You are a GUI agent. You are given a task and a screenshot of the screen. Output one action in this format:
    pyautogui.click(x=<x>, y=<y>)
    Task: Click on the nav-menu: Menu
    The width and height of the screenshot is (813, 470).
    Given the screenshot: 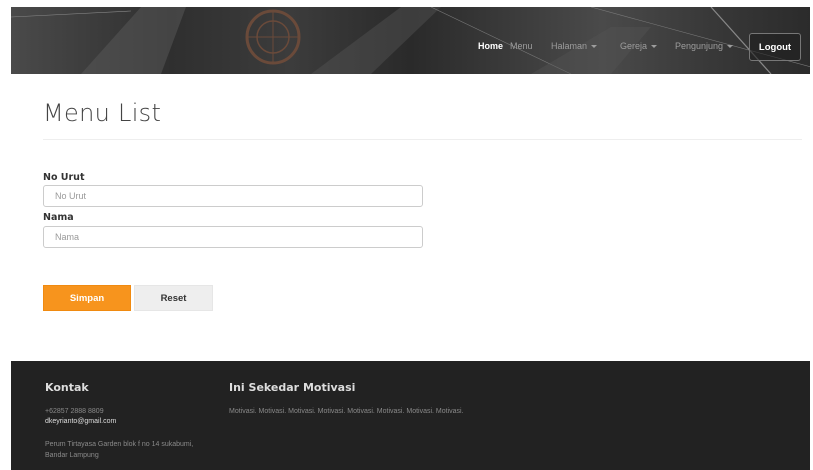 What is the action you would take?
    pyautogui.click(x=521, y=46)
    